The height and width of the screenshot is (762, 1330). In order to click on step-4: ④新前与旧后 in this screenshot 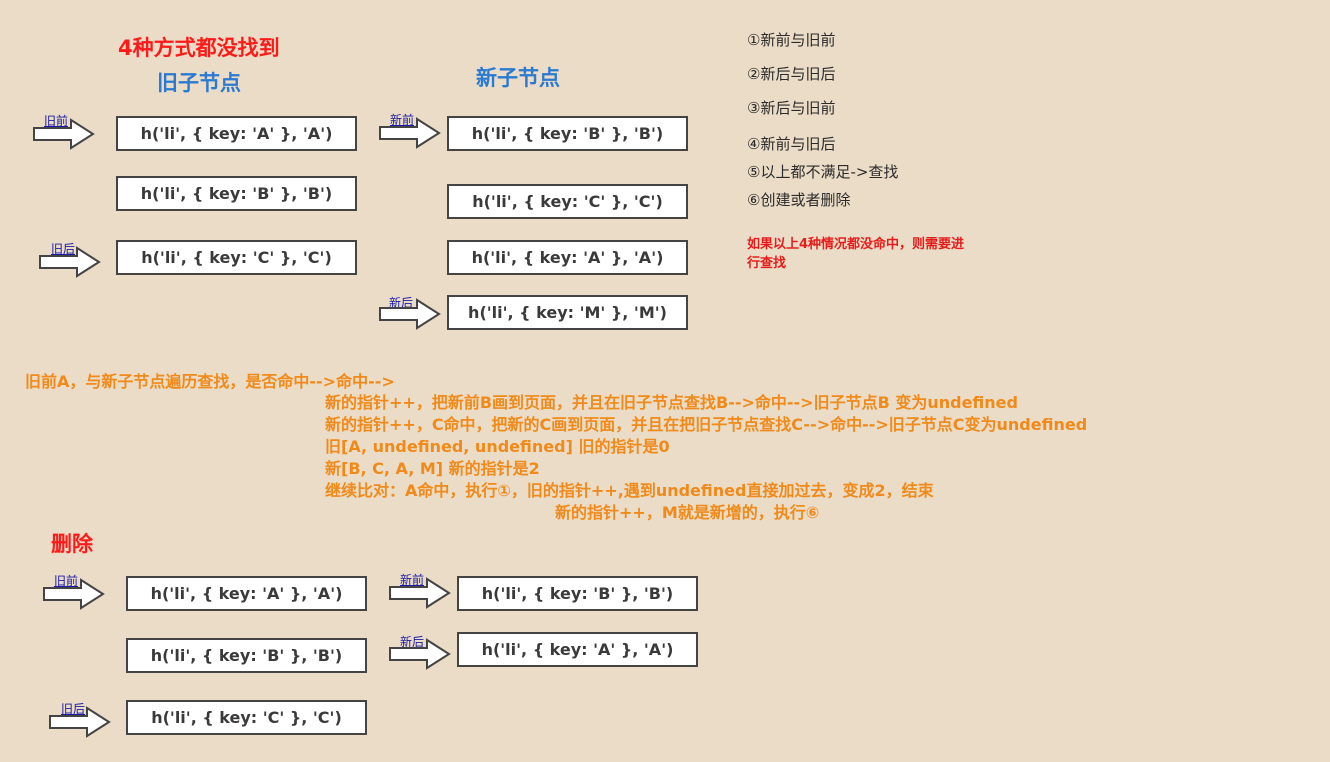, I will do `click(791, 144)`.